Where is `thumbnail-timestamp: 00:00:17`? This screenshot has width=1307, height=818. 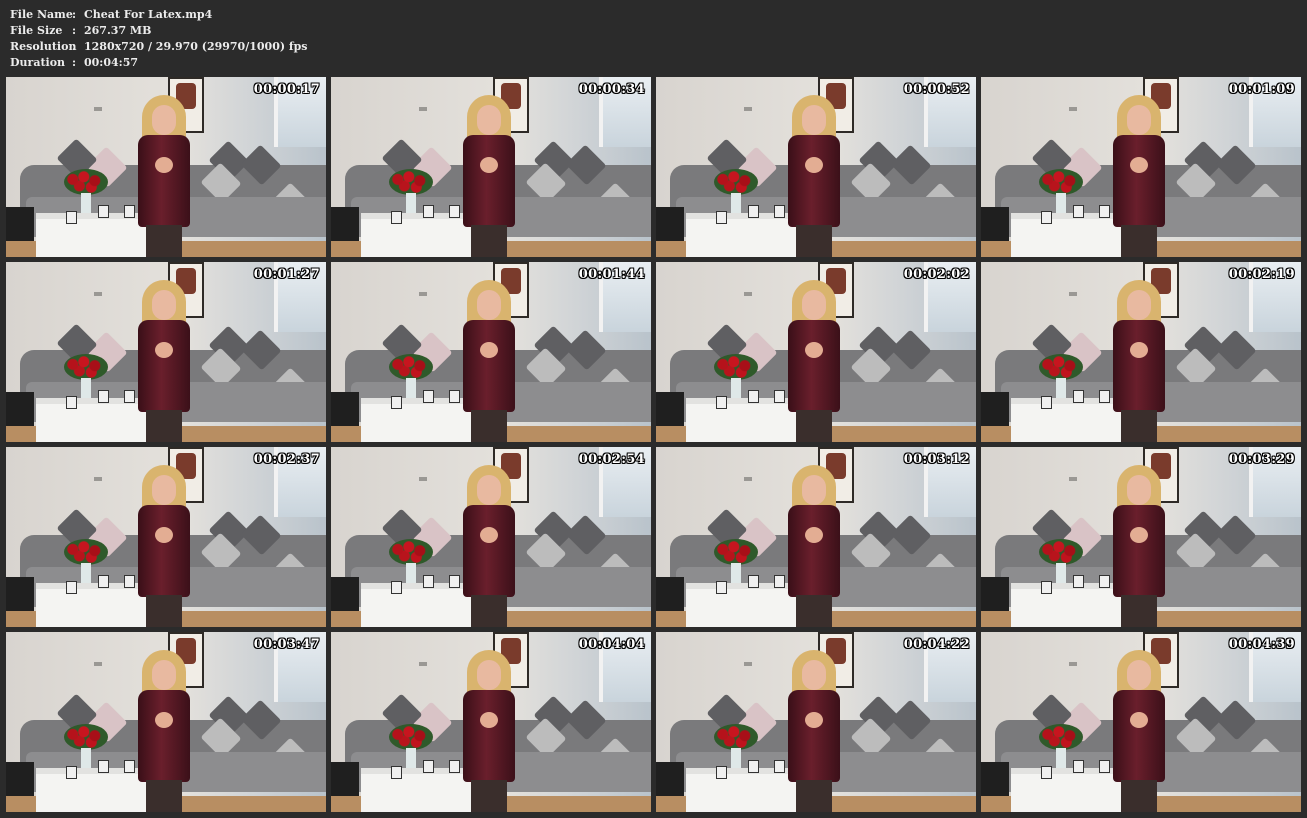
thumbnail-timestamp: 00:00:17 is located at coordinates (286, 89).